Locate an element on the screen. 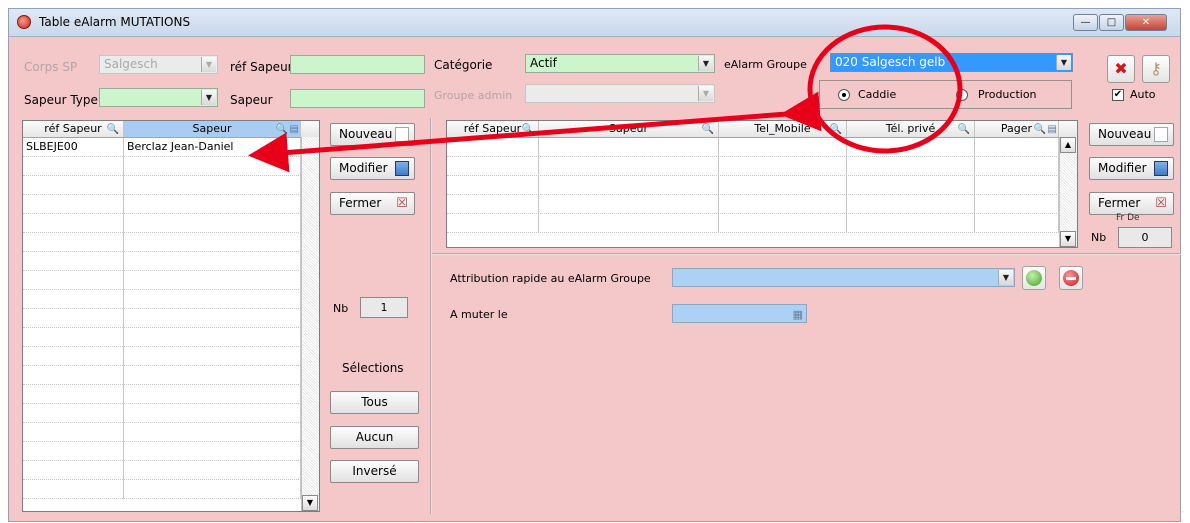  right-col-pager: Pager 🔍 ▤ is located at coordinates (1017, 129).